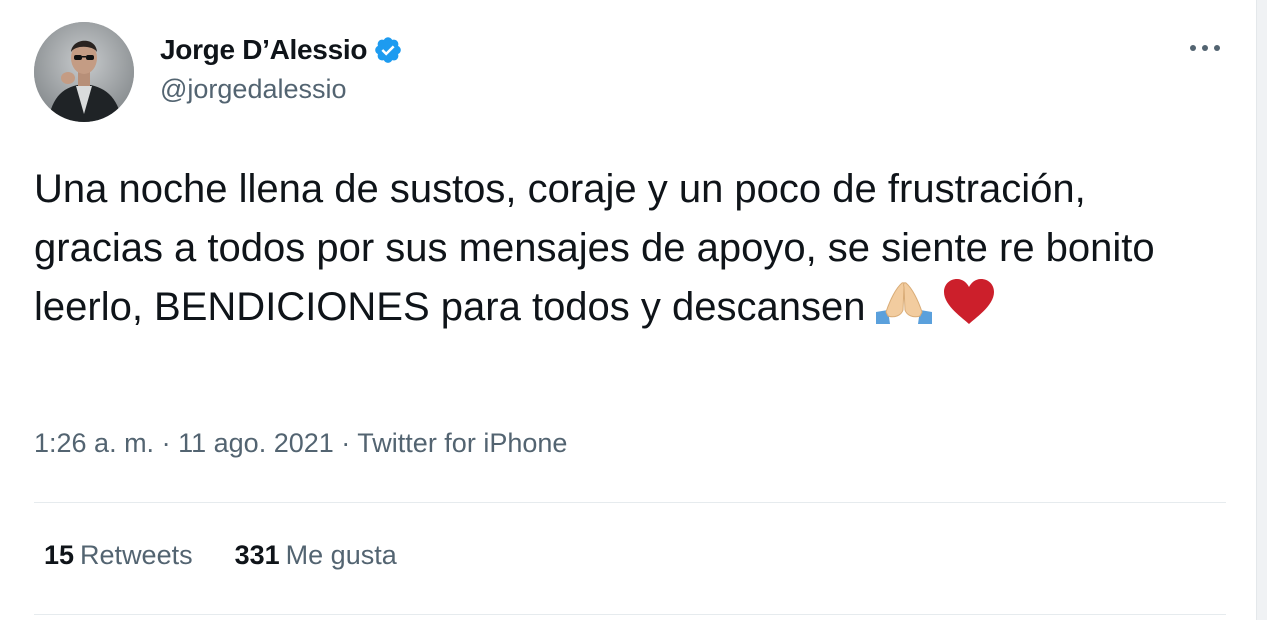 This screenshot has height=620, width=1267. What do you see at coordinates (136, 555) in the screenshot?
I see `retweets-label: Retweets` at bounding box center [136, 555].